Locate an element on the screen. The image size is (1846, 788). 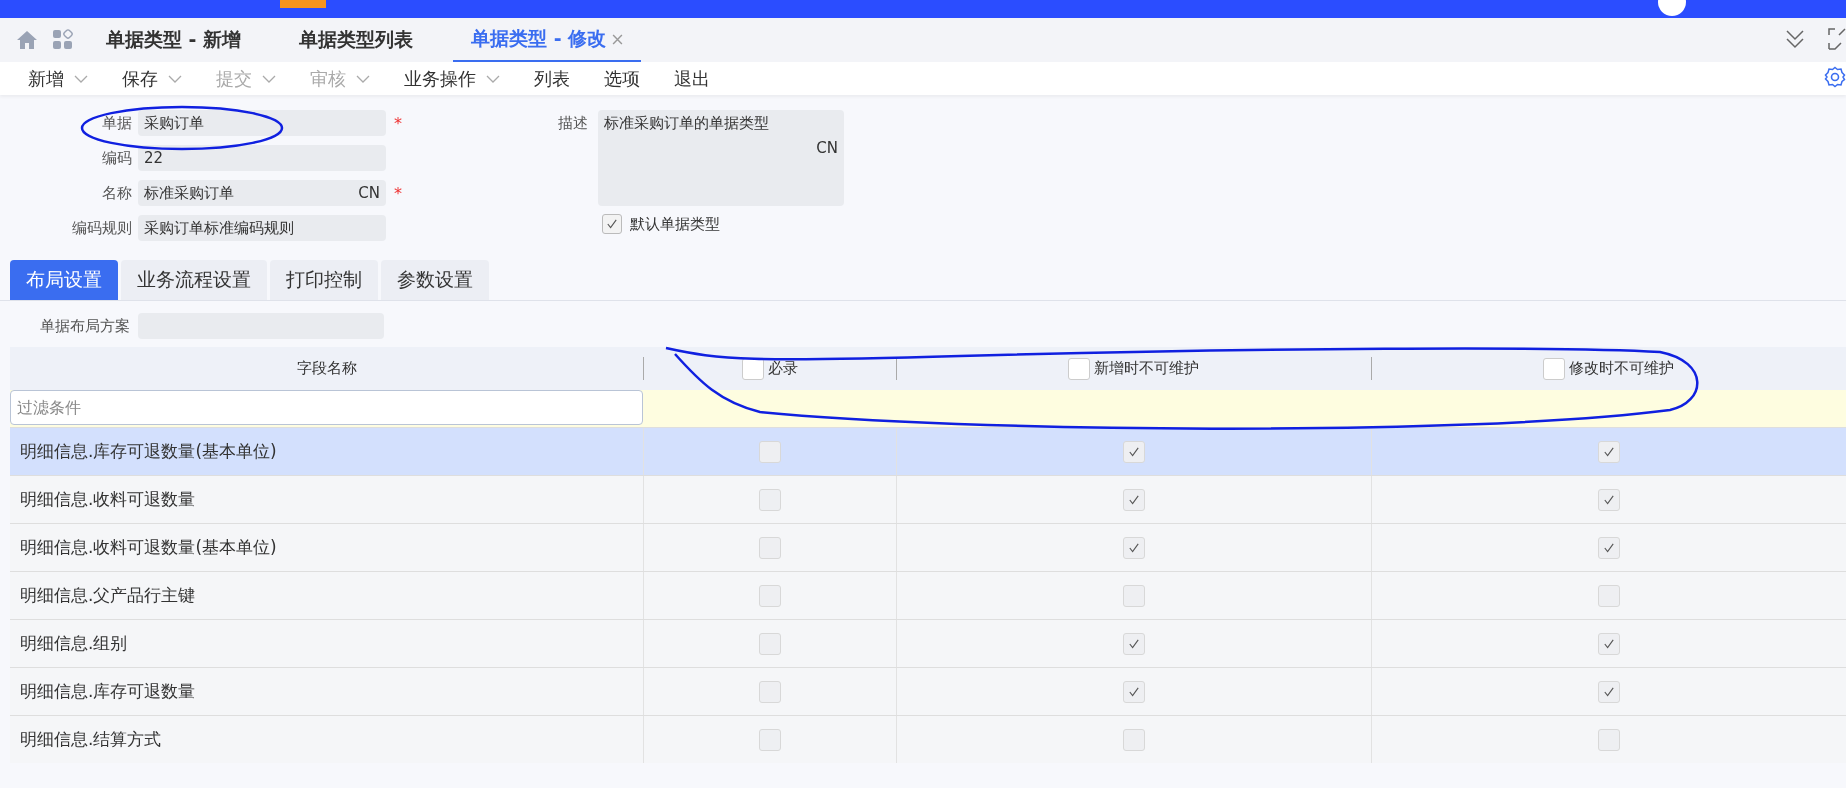
table-row: 明细信息.父产品行主键 is located at coordinates (928, 595).